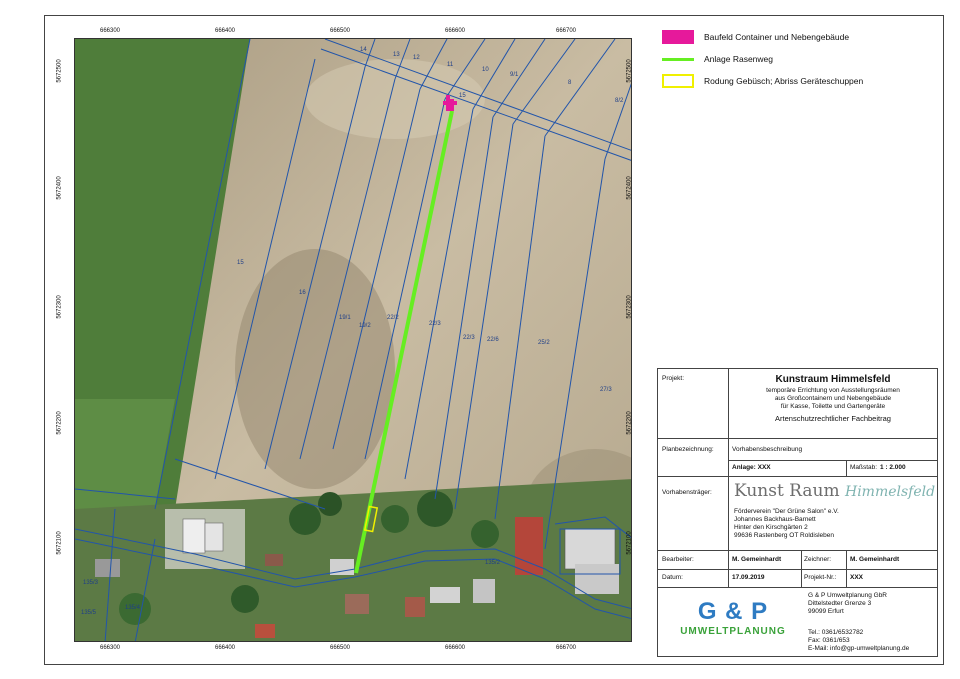  I want to click on traeger-line: Johannes Backhaus-Barnett, so click(775, 519).